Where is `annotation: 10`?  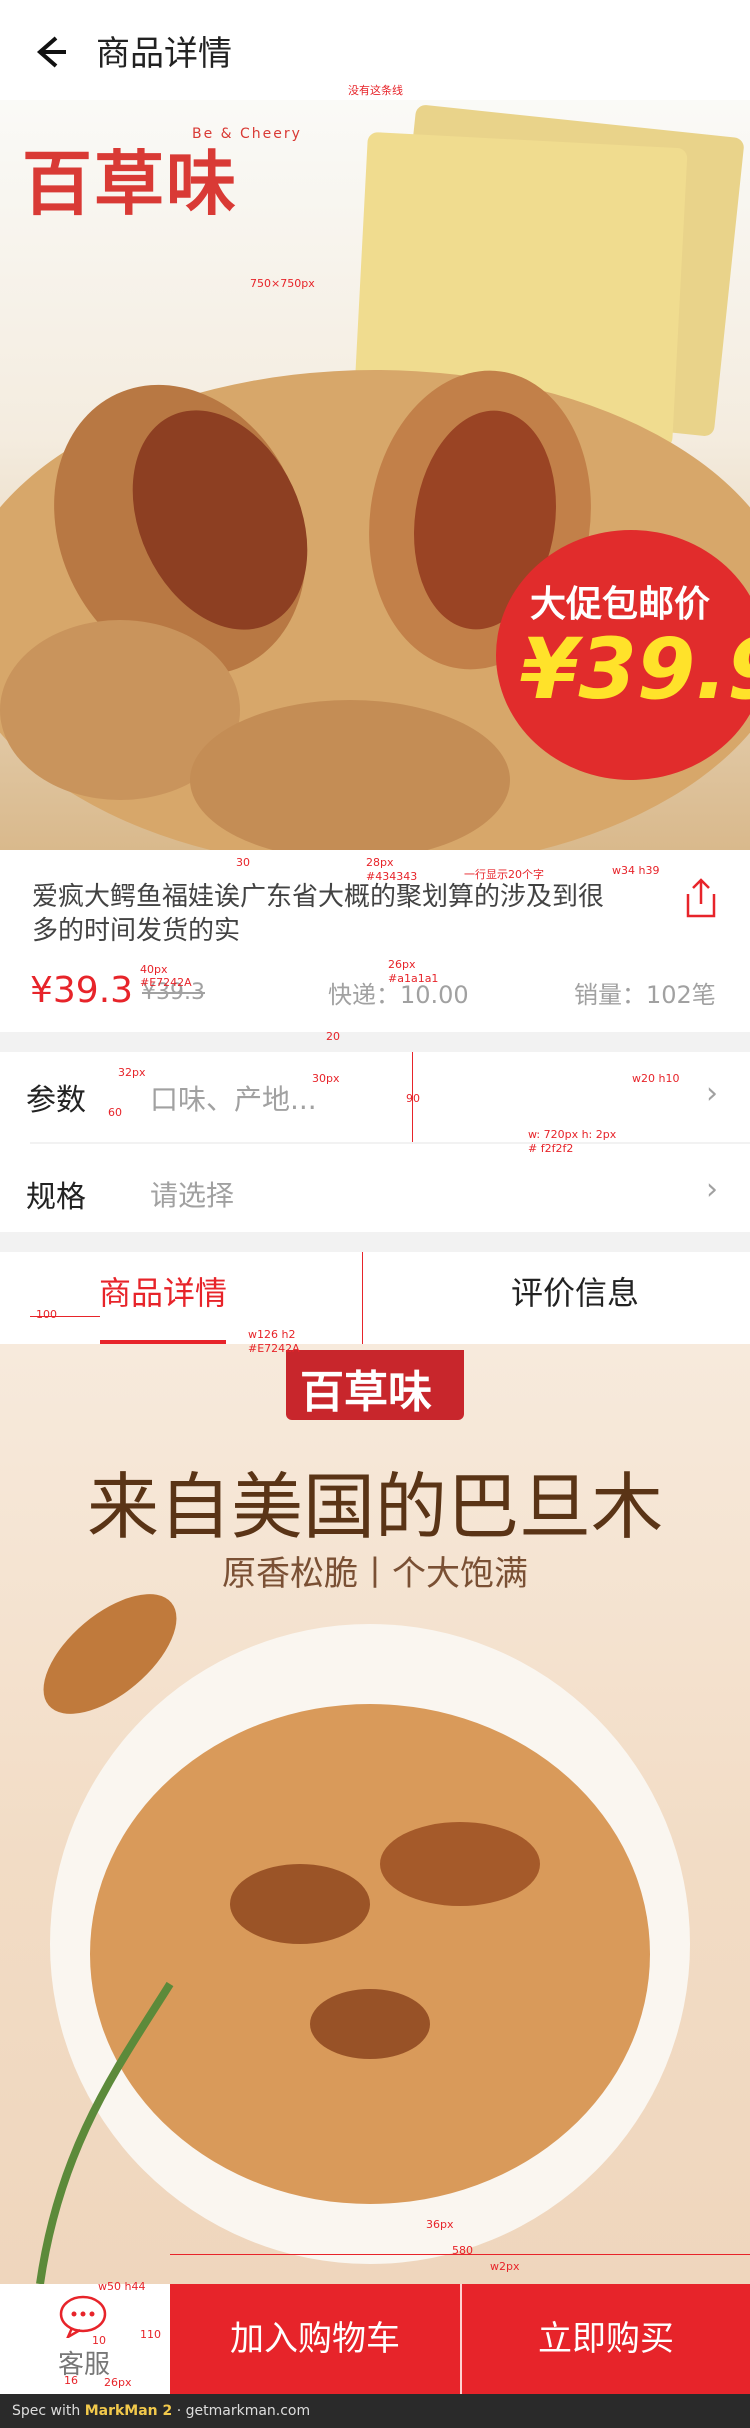 annotation: 10 is located at coordinates (99, 2340).